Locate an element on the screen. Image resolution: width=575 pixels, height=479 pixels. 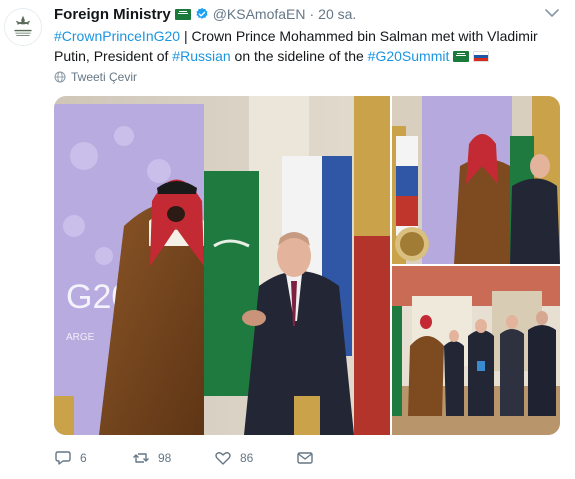
portrait-photo is located at coordinates (476, 180).